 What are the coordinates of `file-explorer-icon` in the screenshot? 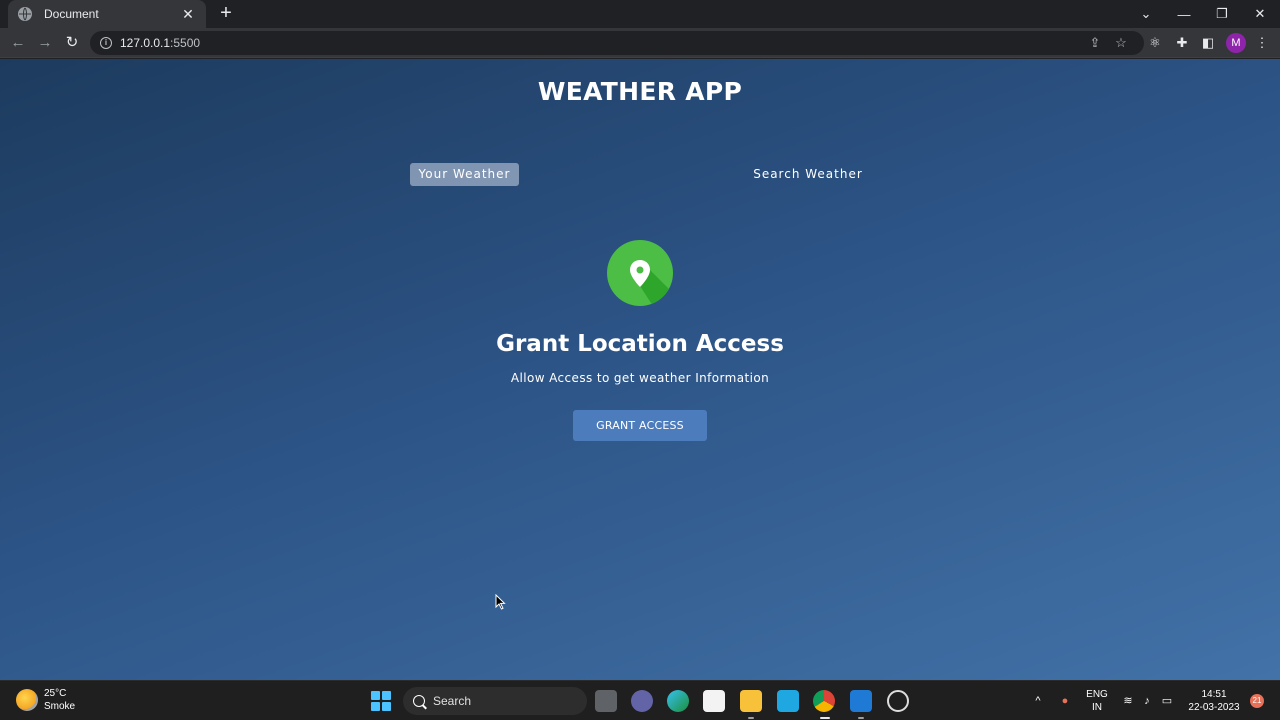 It's located at (751, 701).